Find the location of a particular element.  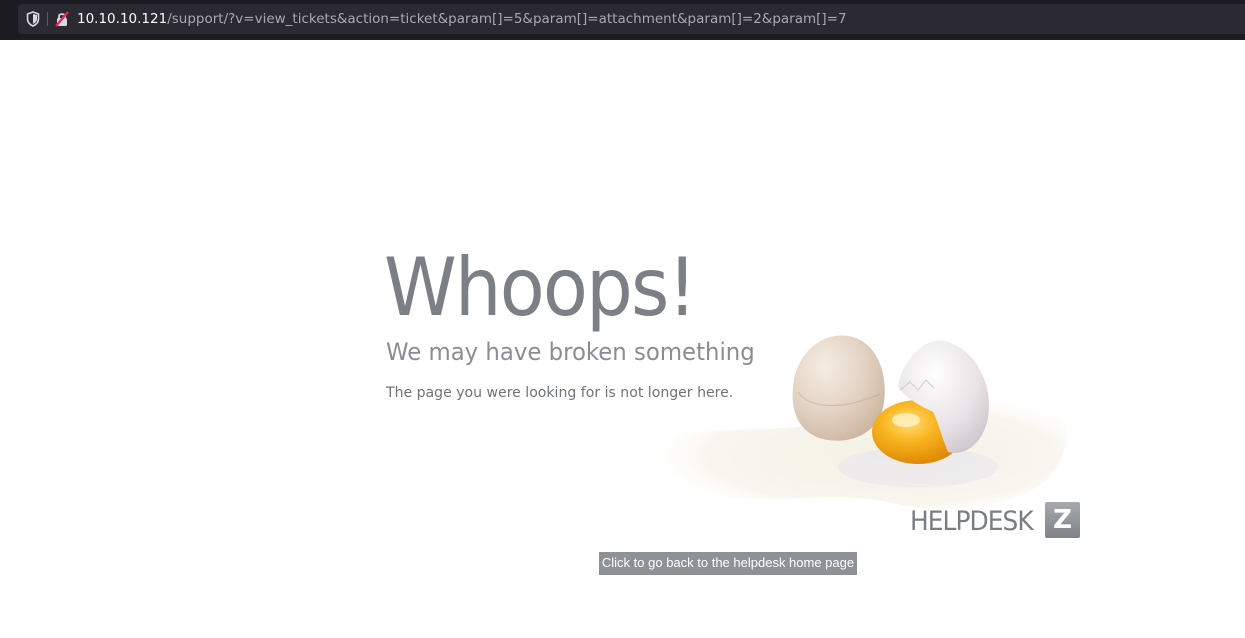

helpdeskz-logo: HELPDESK Z is located at coordinates (996, 521).